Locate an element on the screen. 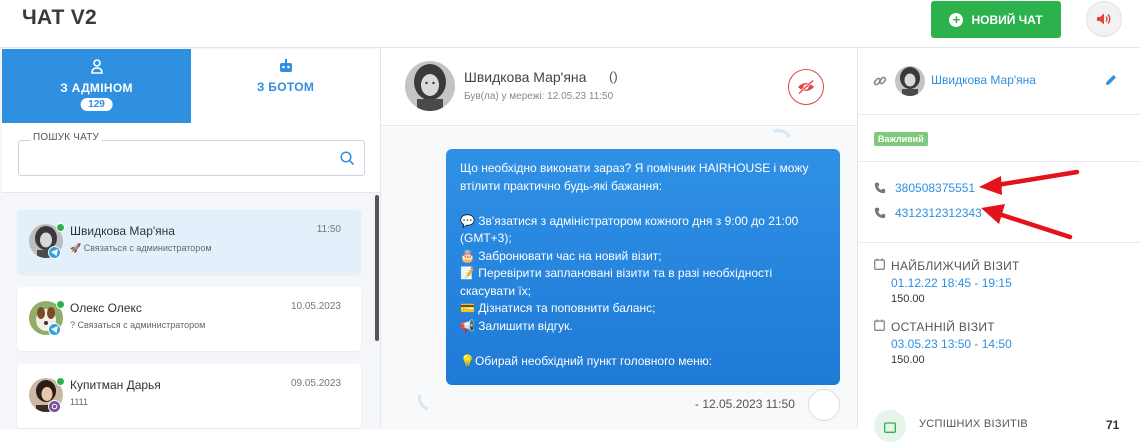 This screenshot has height=442, width=1140. chat-preview: 1111 is located at coordinates (79, 402).